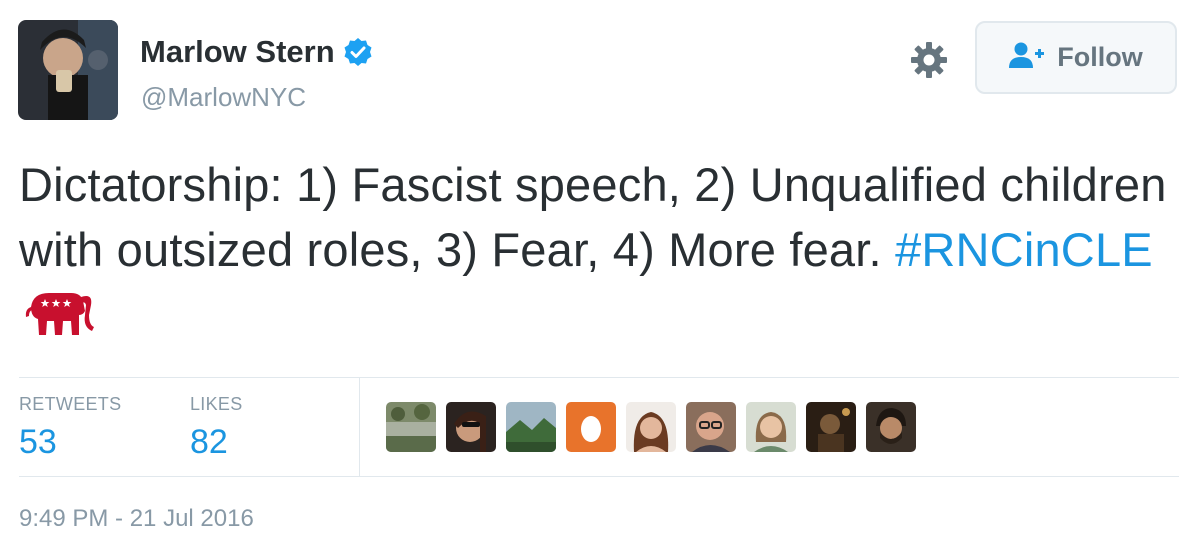  I want to click on author-name-row: Marlow Stern, so click(256, 52).